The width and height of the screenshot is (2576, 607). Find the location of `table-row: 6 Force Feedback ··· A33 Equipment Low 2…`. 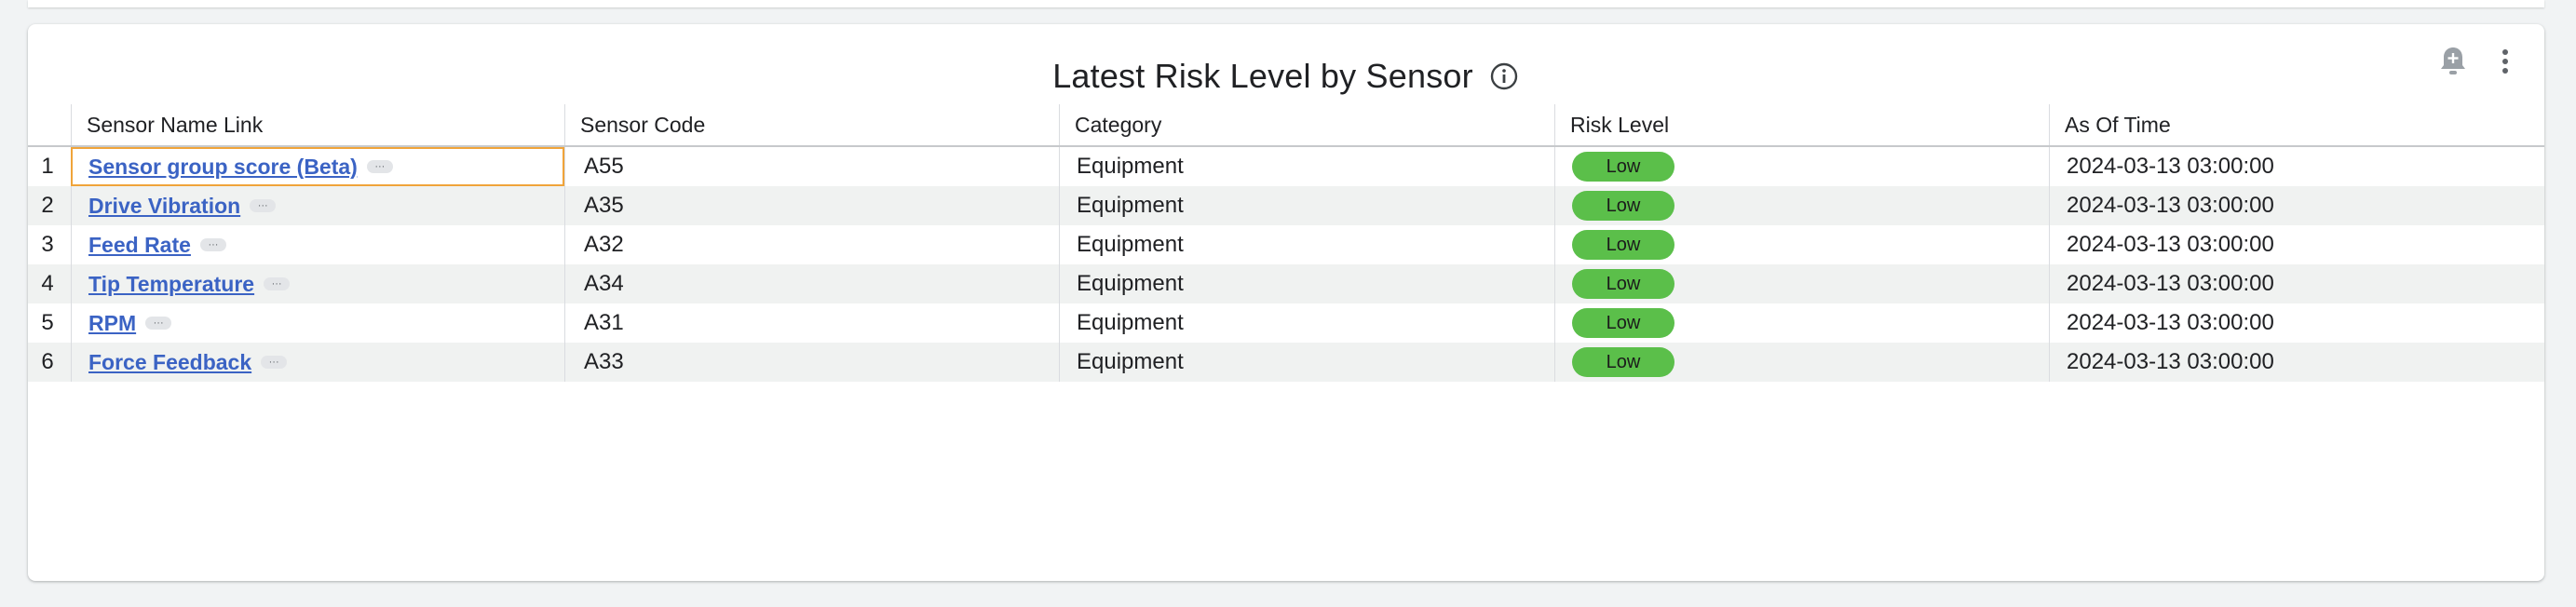

table-row: 6 Force Feedback ··· A33 Equipment Low 2… is located at coordinates (1286, 362).